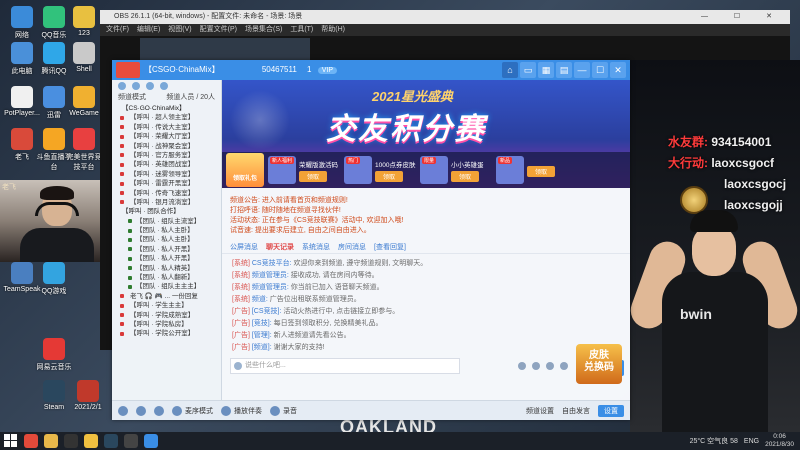 Image resolution: width=800 pixels, height=450 pixels. What do you see at coordinates (510, 70) in the screenshot?
I see `home-icon: ⌂` at bounding box center [510, 70].